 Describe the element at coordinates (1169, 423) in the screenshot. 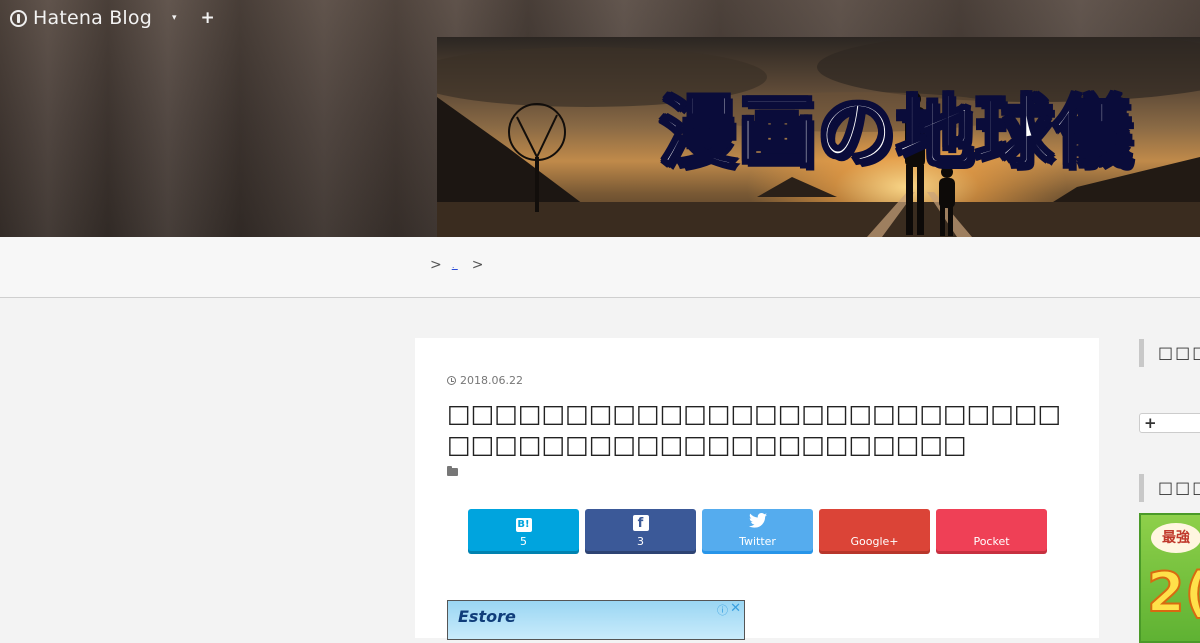

I see `follow-button: +` at that location.